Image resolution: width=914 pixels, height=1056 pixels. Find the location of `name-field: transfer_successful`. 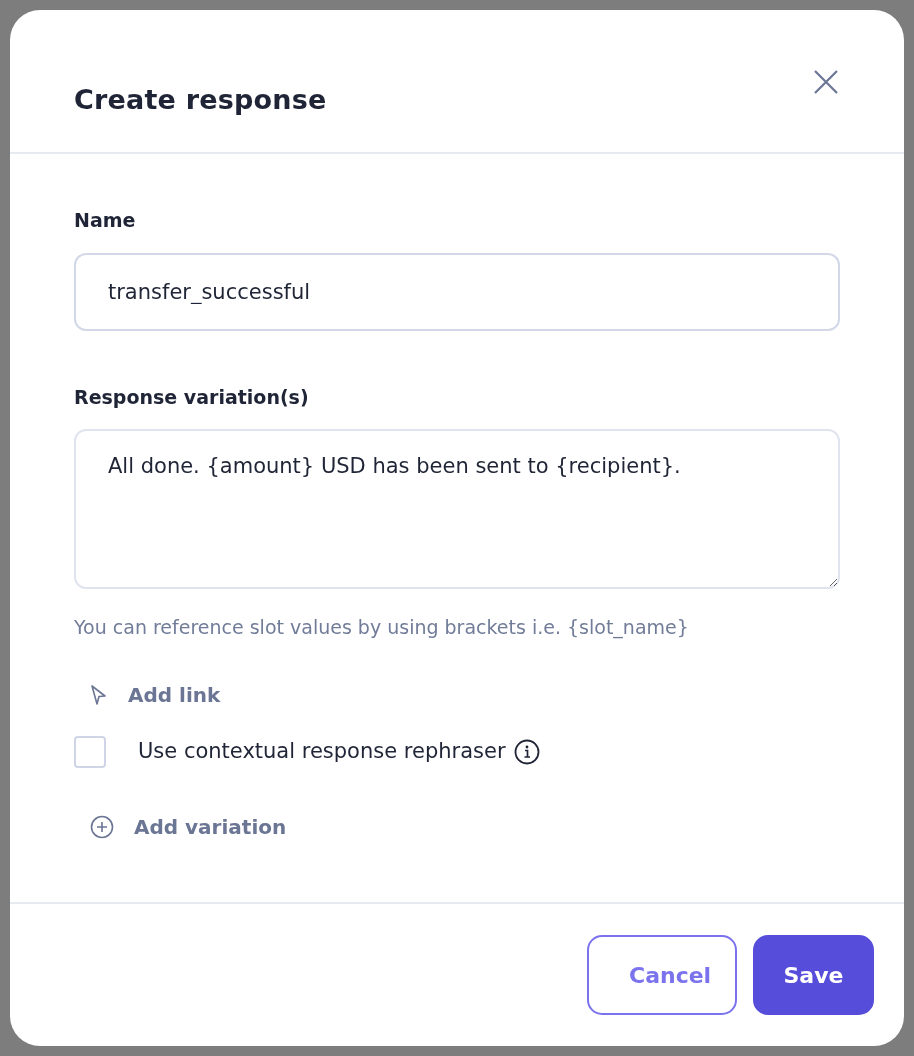

name-field: transfer_successful is located at coordinates (457, 291).